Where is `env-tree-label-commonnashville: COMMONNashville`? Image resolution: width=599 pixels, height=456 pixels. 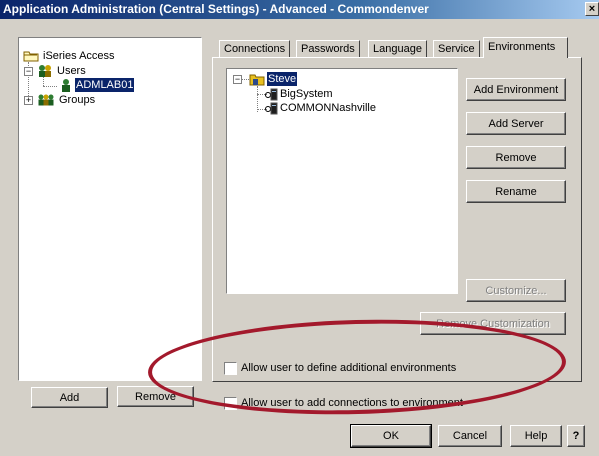 env-tree-label-commonnashville: COMMONNashville is located at coordinates (328, 108).